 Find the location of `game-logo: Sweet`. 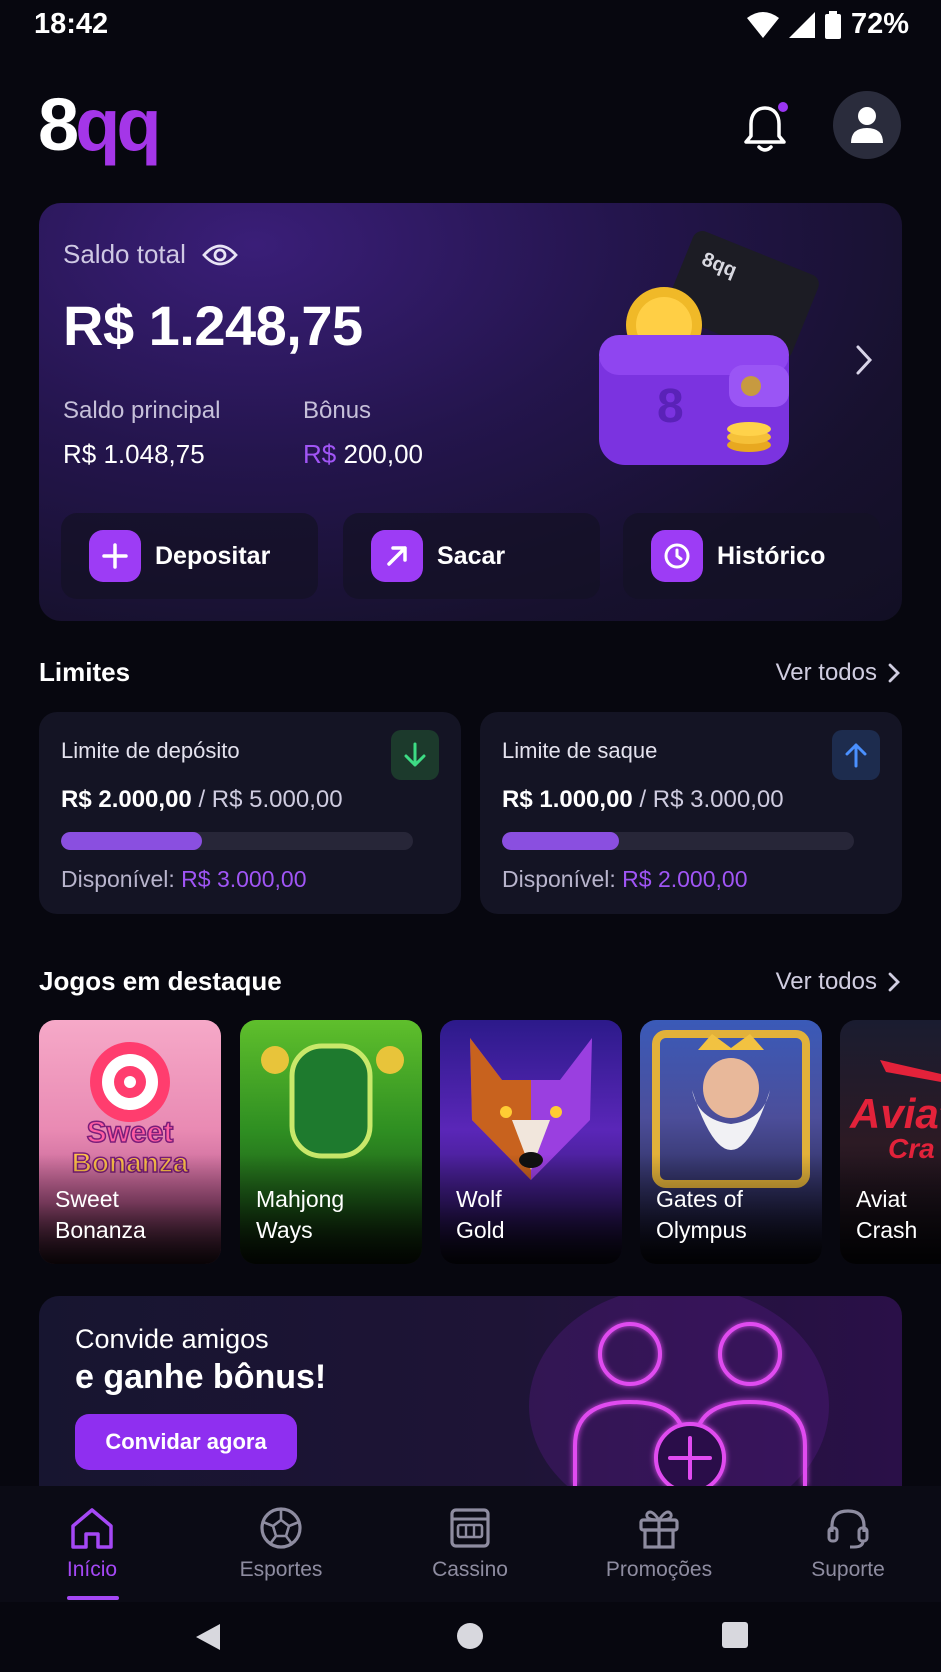

game-logo: Sweet is located at coordinates (130, 1132).